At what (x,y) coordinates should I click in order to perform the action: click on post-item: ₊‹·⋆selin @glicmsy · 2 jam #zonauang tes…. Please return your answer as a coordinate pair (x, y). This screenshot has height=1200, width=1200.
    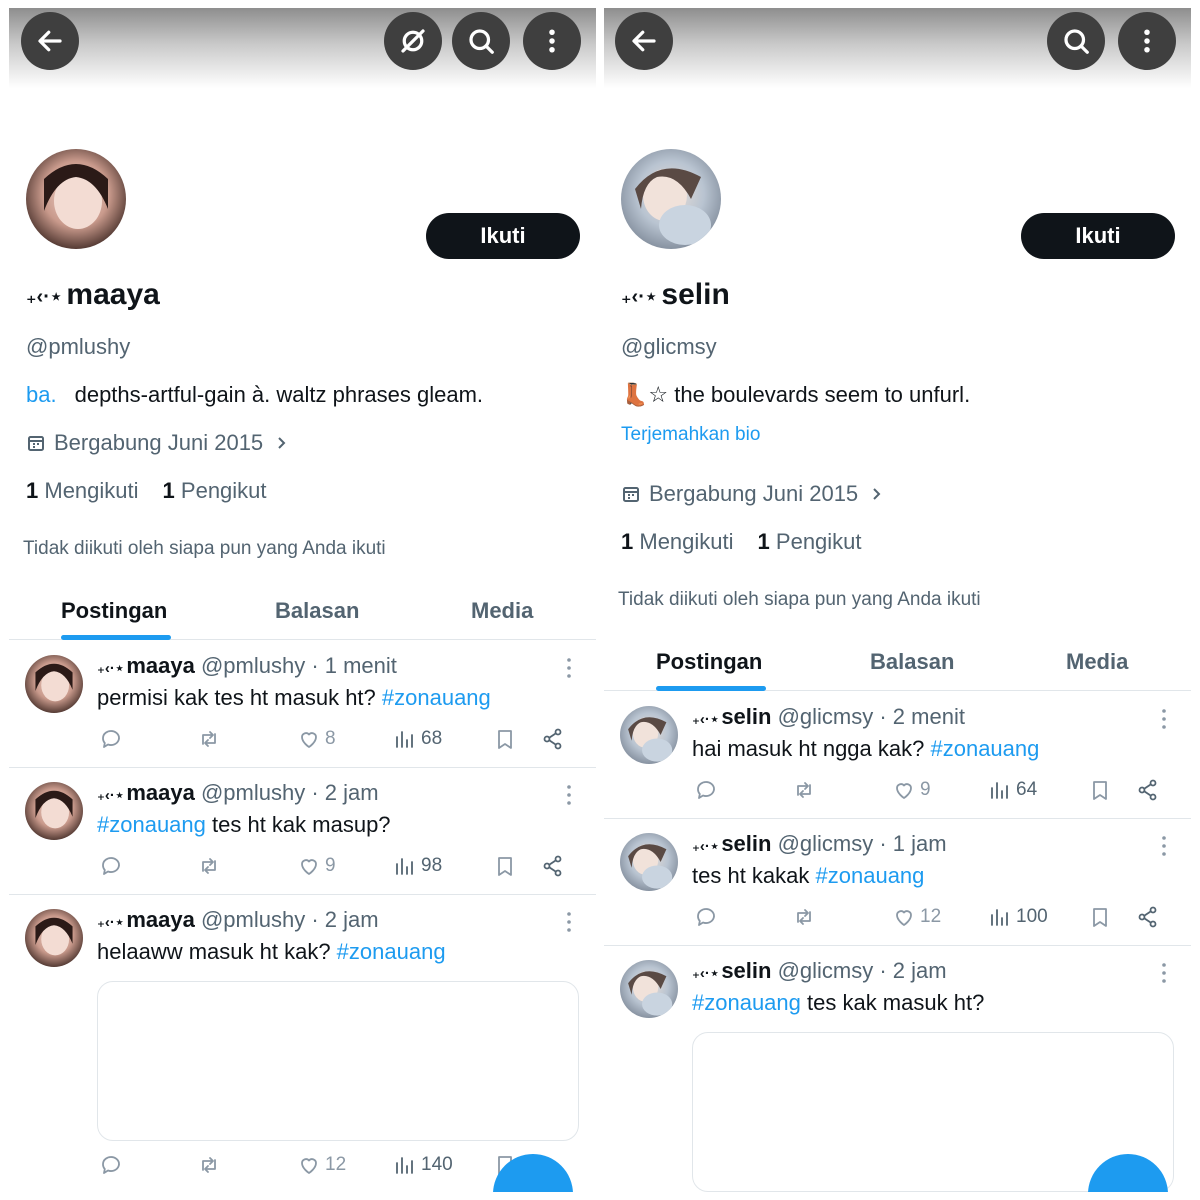
    Looking at the image, I should click on (897, 1069).